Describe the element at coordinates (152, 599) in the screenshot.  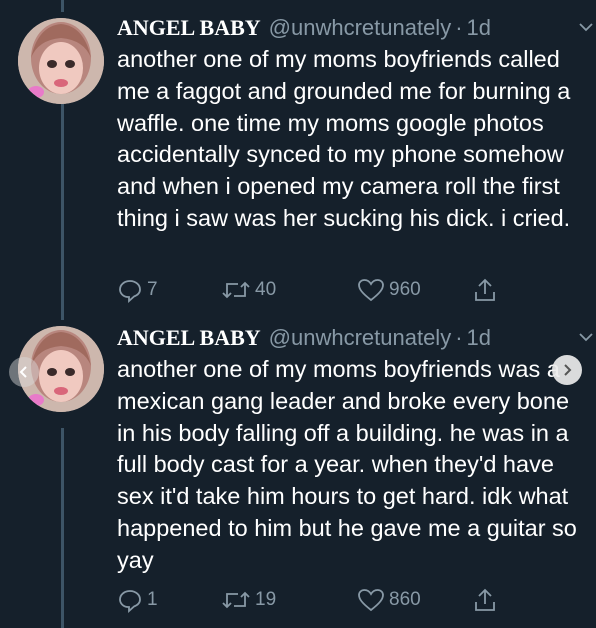
I see `reply-count: 1` at that location.